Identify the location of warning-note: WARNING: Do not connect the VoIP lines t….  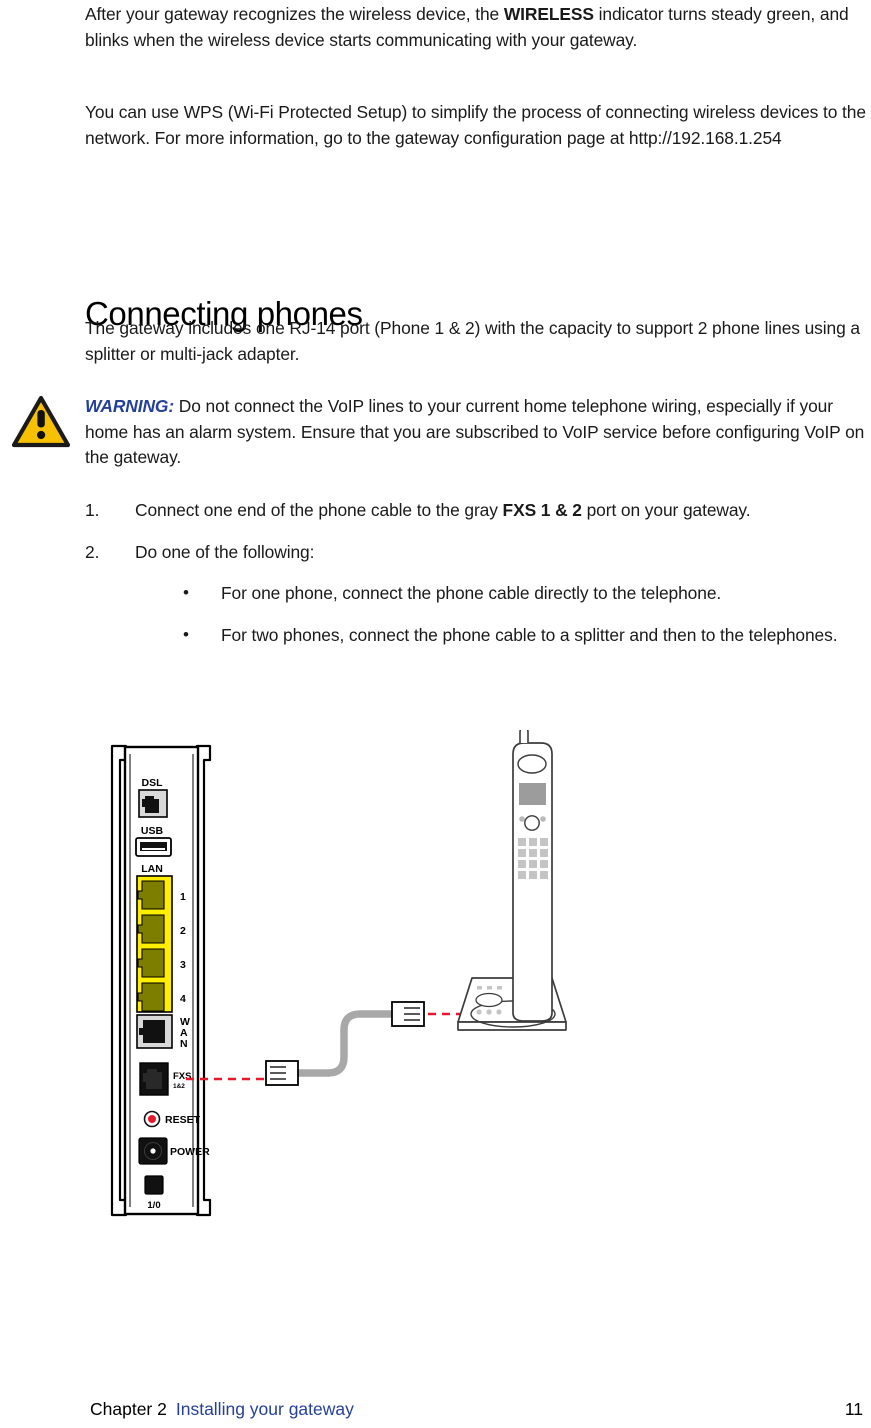
(478, 432).